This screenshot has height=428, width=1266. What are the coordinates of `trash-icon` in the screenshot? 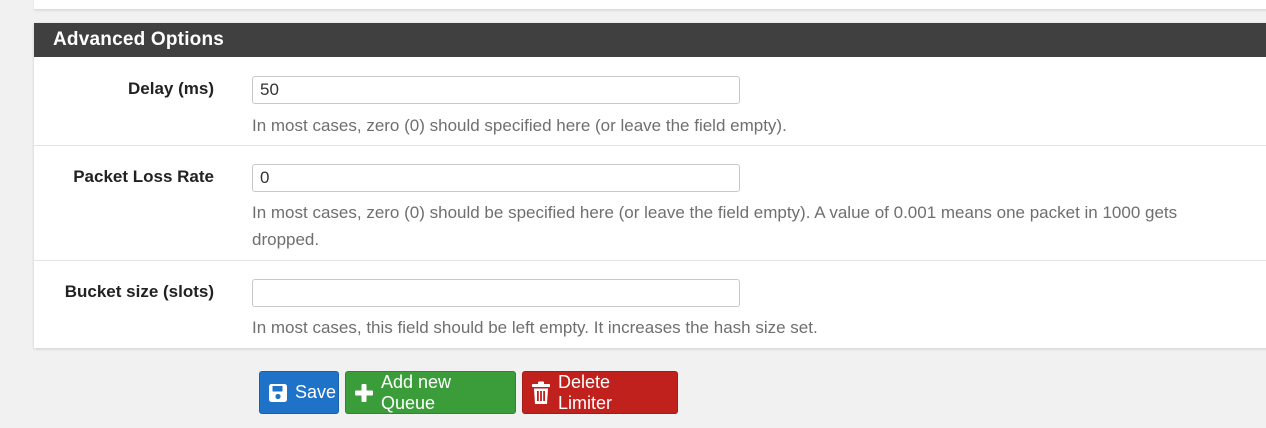 It's located at (541, 393).